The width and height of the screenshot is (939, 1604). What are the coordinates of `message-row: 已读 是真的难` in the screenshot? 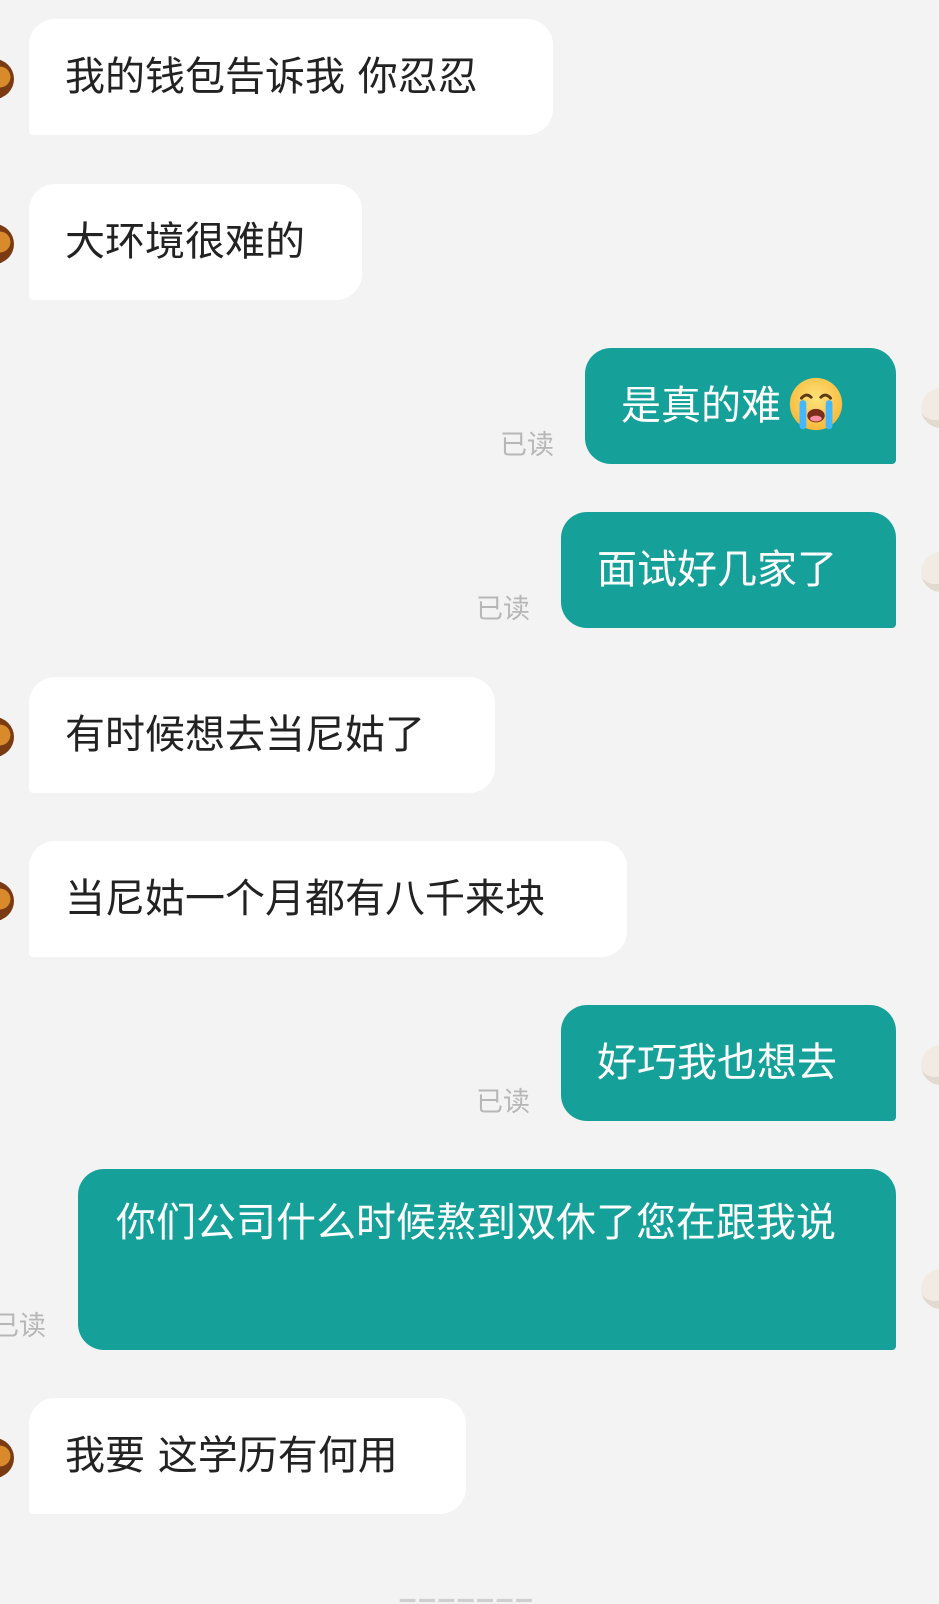 It's located at (469, 406).